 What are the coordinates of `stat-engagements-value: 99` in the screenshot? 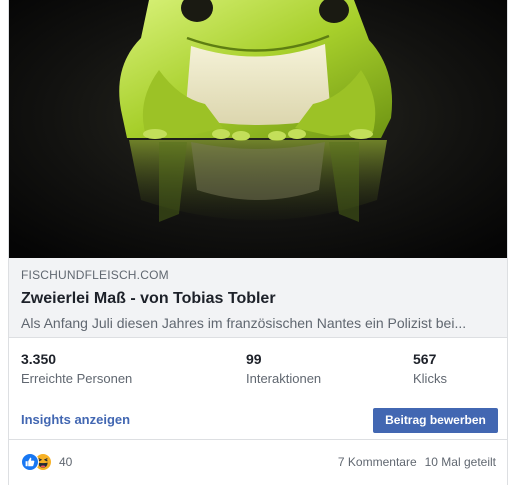 It's located at (254, 359).